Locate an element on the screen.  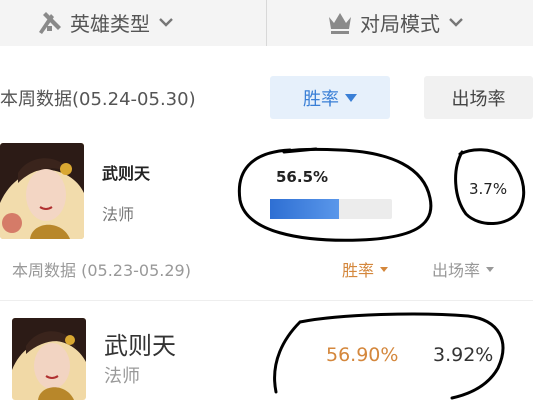
win-rate-value: 56.5% is located at coordinates (302, 177).